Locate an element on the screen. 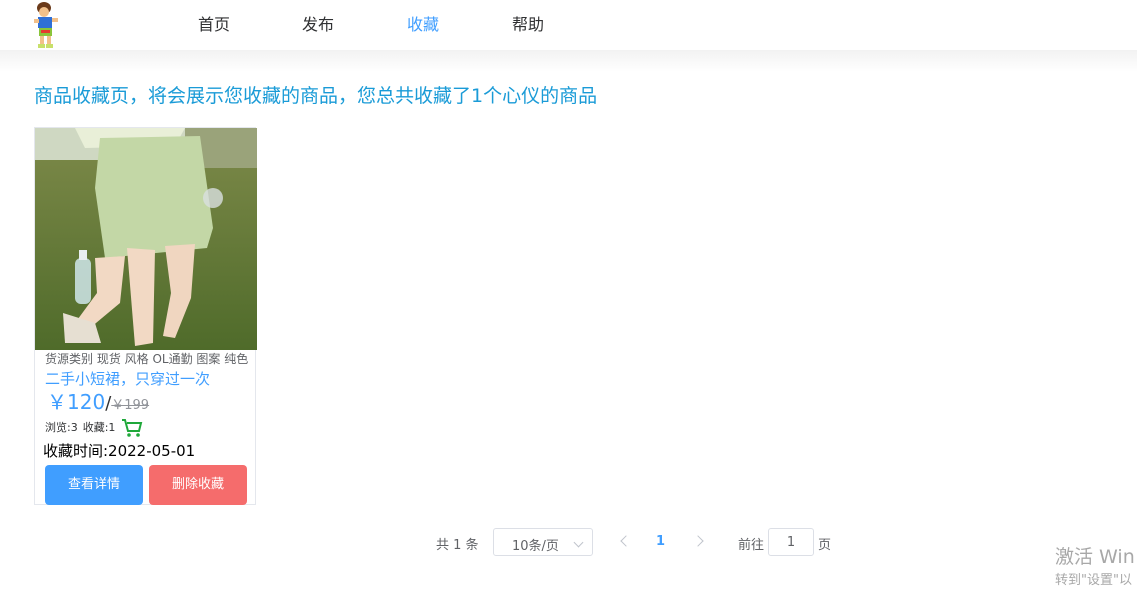 This screenshot has height=601, width=1137. pagination: 共 1 条 10条/页 1 前往 页 is located at coordinates (568, 542).